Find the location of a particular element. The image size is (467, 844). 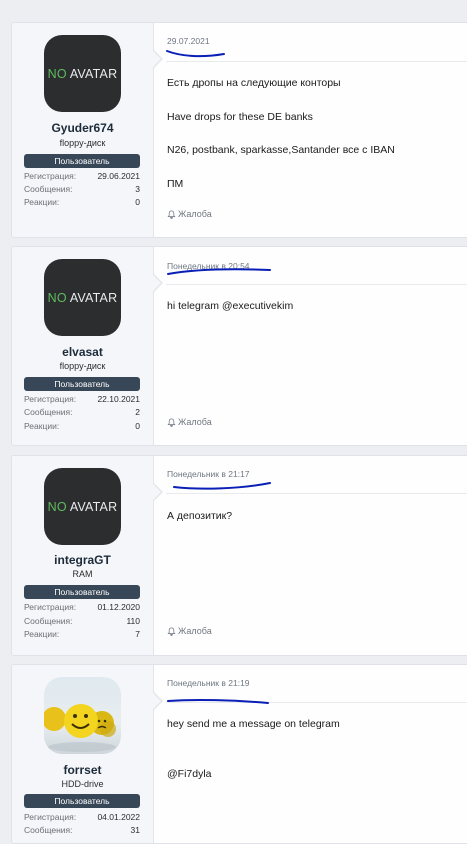

stat-value: 7 is located at coordinates (137, 634).